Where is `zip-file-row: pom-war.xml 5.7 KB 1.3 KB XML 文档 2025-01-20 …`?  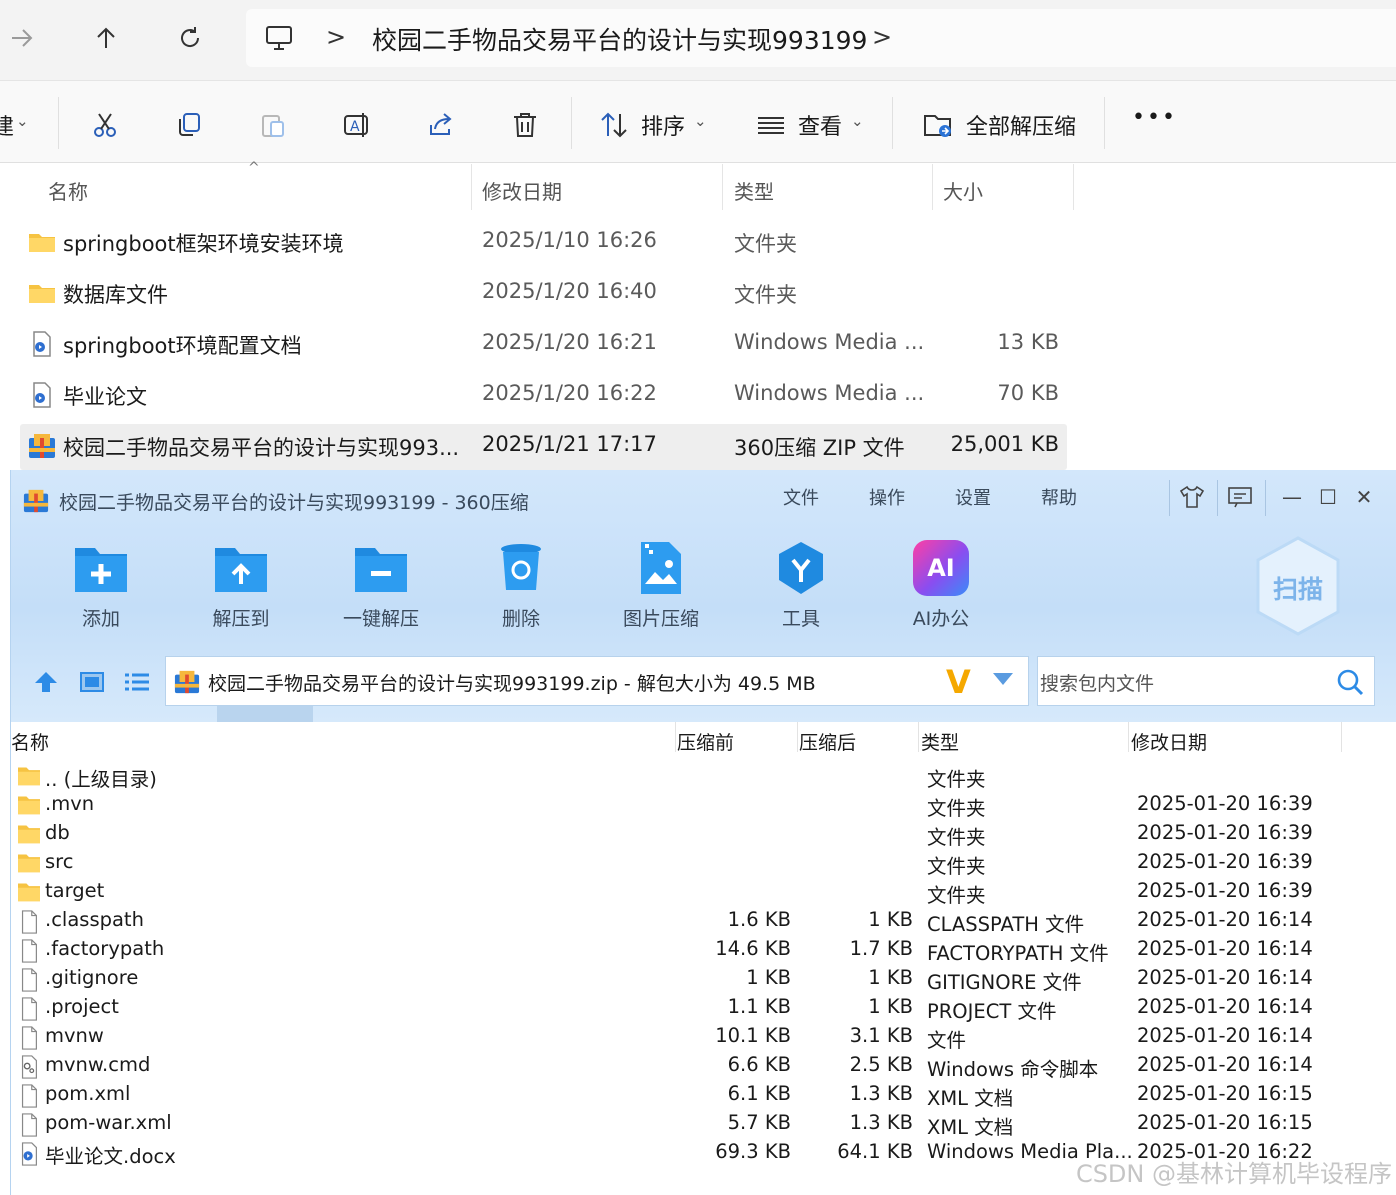 zip-file-row: pom-war.xml 5.7 KB 1.3 KB XML 文档 2025-01-20 … is located at coordinates (699, 1124).